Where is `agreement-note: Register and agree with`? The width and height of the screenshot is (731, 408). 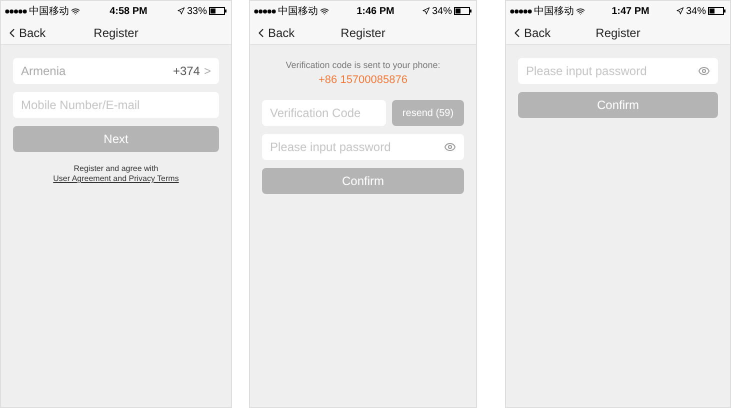 agreement-note: Register and agree with is located at coordinates (116, 169).